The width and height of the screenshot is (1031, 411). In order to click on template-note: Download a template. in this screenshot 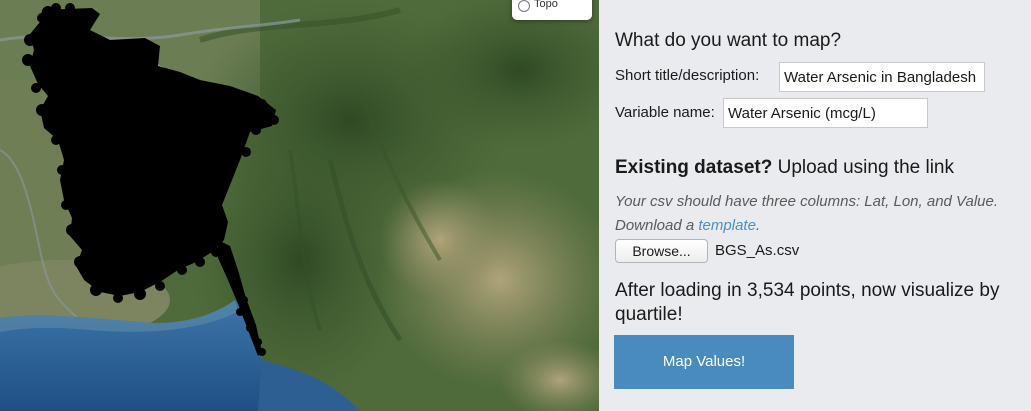, I will do `click(687, 226)`.